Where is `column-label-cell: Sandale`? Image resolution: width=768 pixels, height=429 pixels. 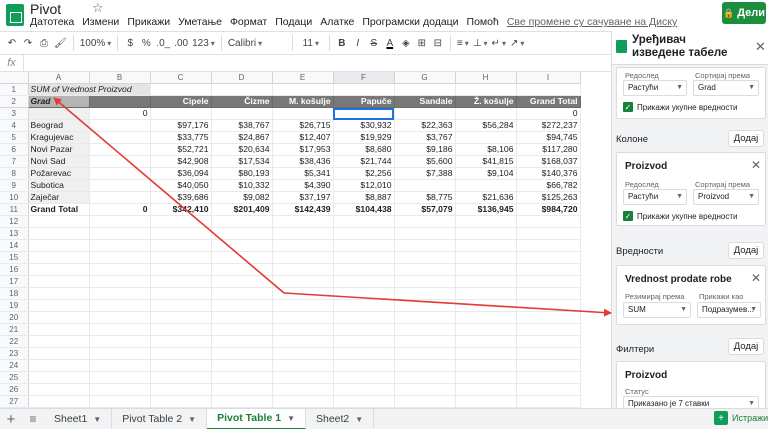
column-label-cell: Sandale is located at coordinates (425, 102).